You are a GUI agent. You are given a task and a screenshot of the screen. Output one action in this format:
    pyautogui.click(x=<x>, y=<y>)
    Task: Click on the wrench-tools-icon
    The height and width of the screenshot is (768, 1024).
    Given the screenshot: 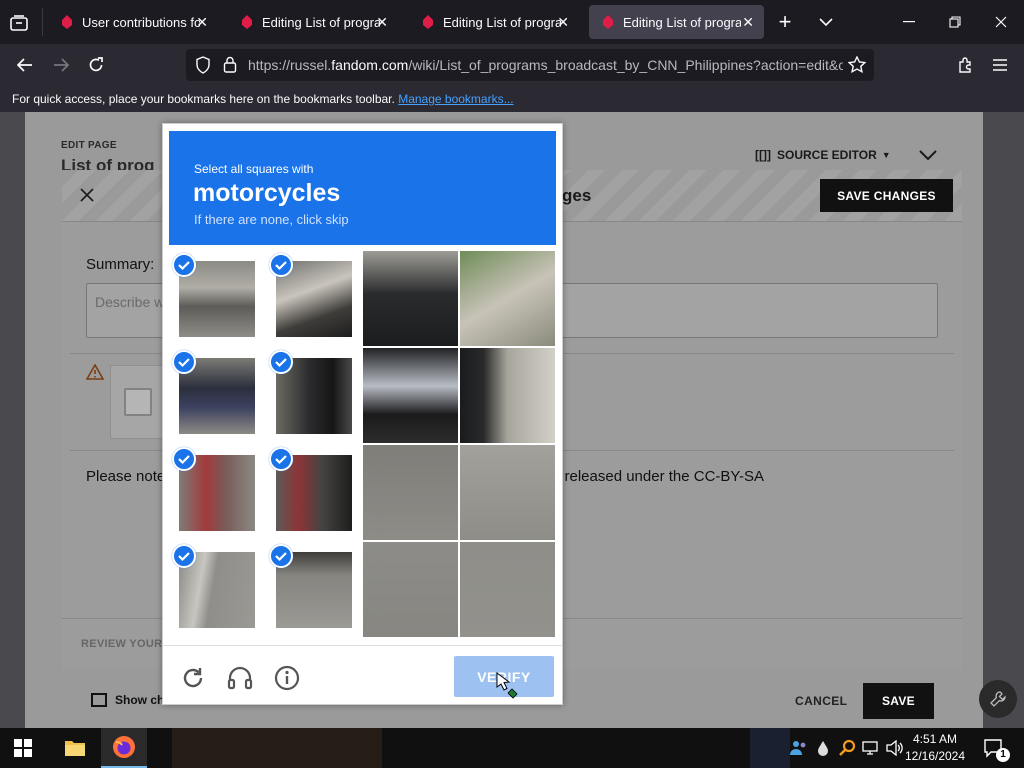 What is the action you would take?
    pyautogui.click(x=998, y=699)
    